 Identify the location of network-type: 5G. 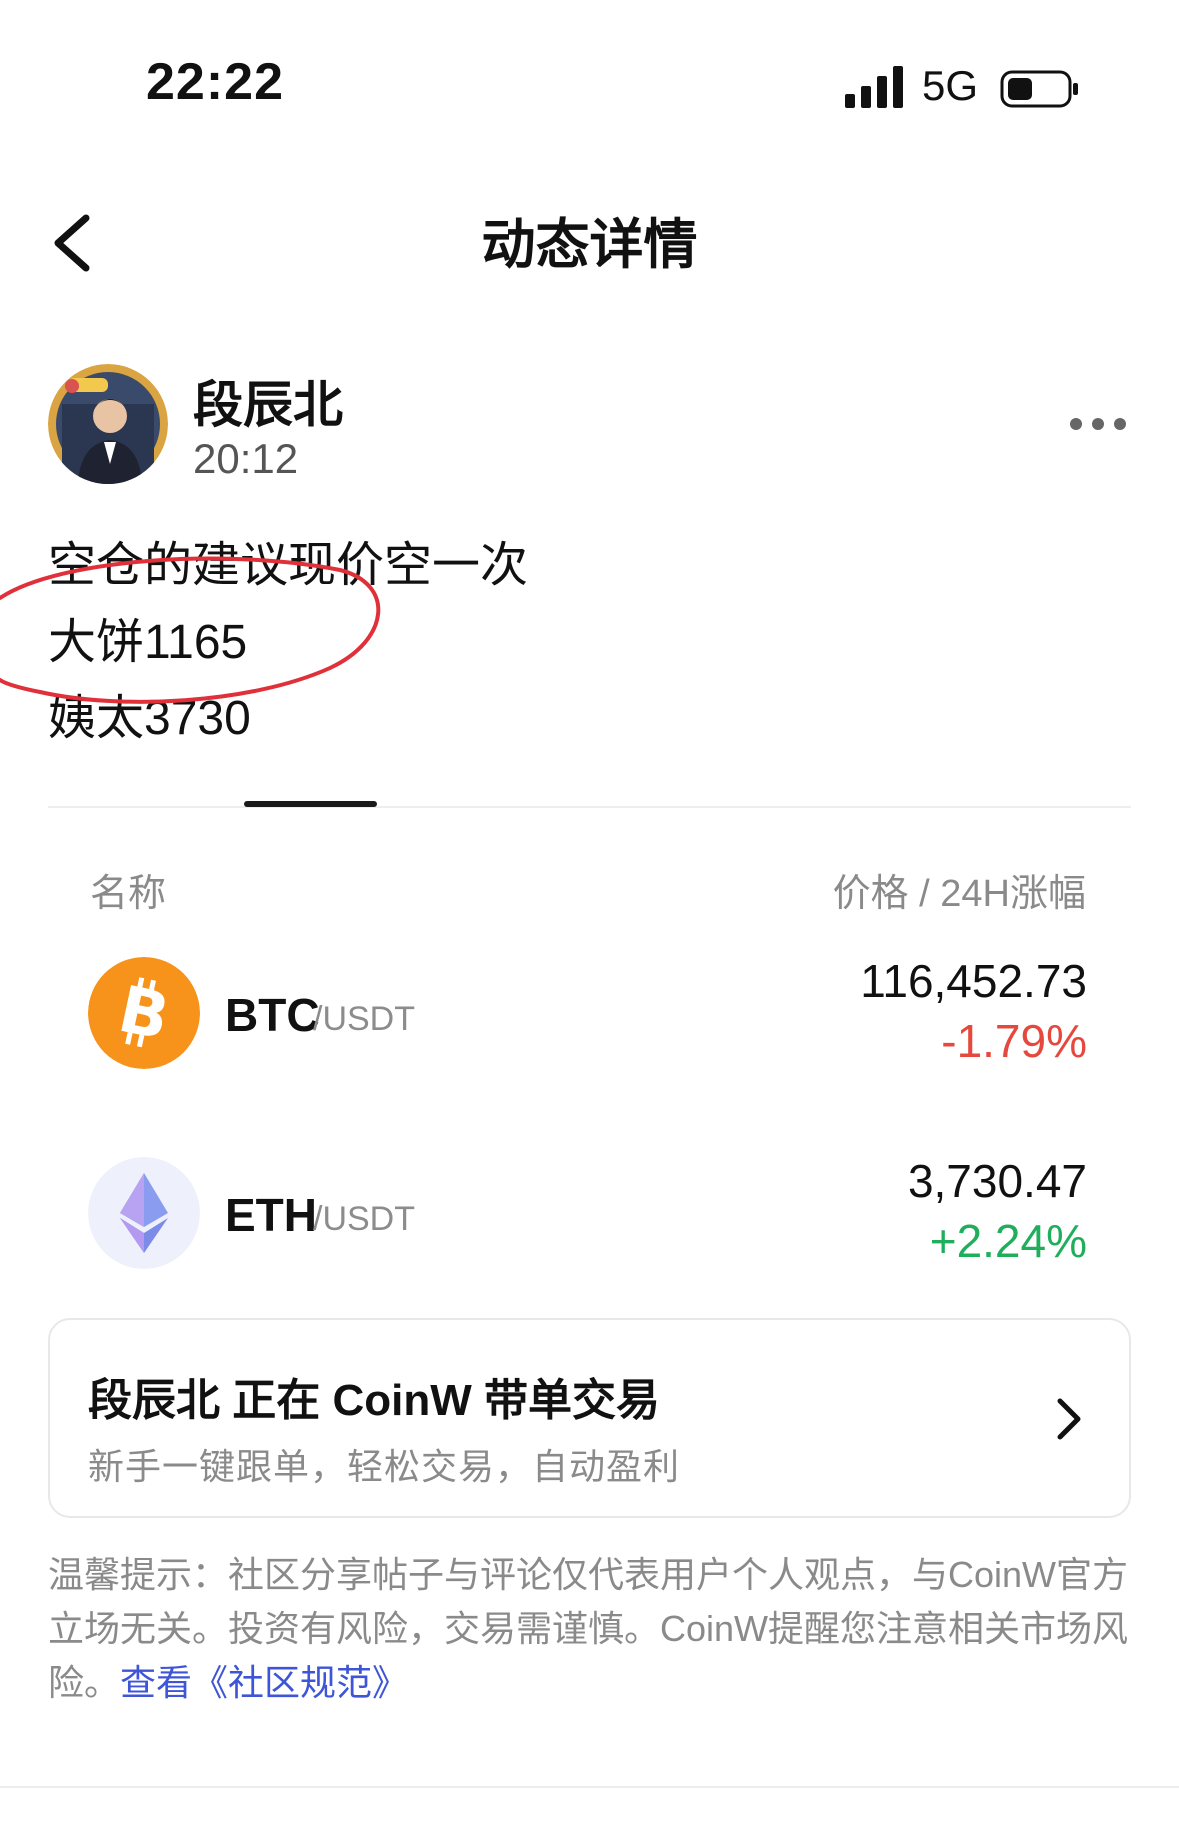
(950, 85).